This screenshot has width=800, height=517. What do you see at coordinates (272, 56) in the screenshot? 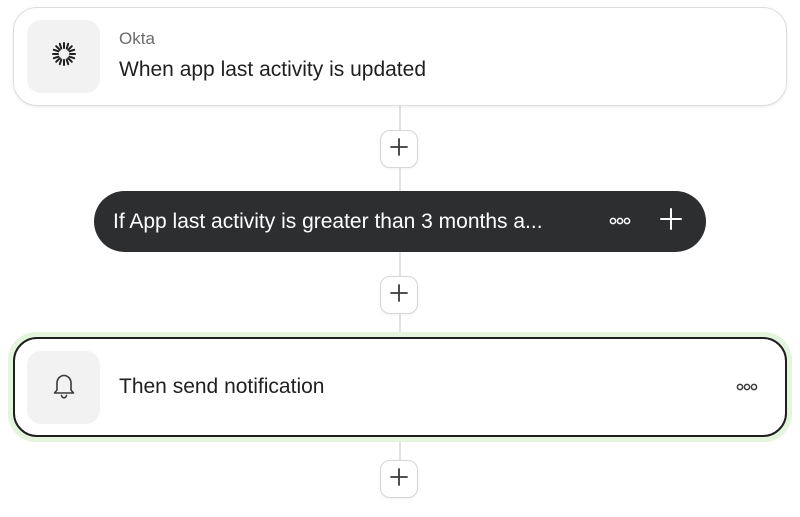
I see `trigger-text: Okta When app last activity is updated` at bounding box center [272, 56].